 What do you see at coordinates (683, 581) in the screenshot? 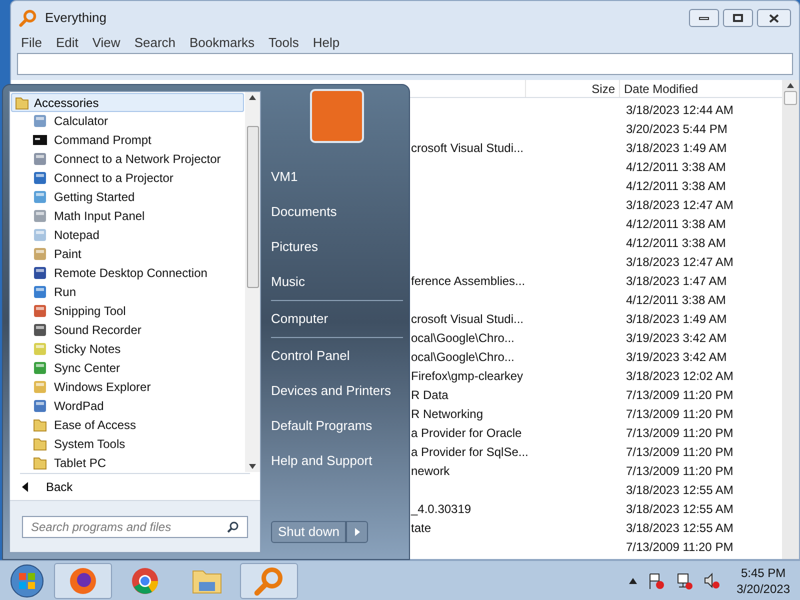
I see `network-icon` at bounding box center [683, 581].